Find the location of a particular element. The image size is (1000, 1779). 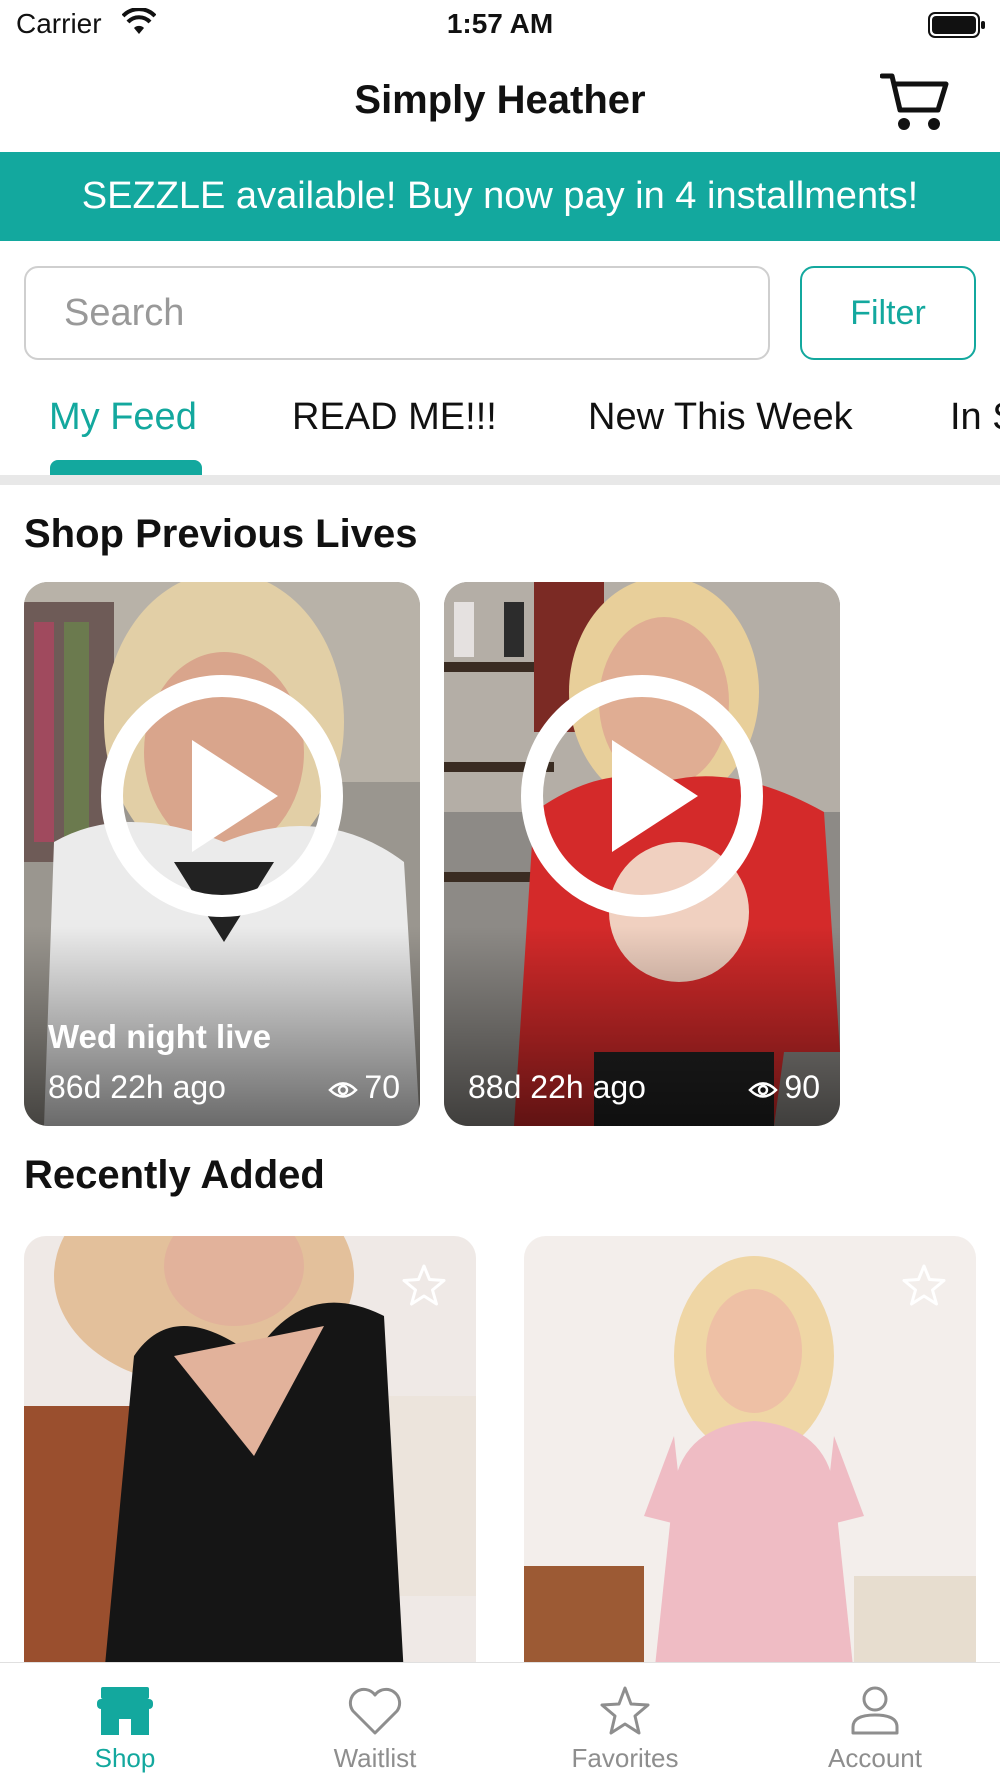

tab-read-me: READ ME!!! is located at coordinates (394, 417).